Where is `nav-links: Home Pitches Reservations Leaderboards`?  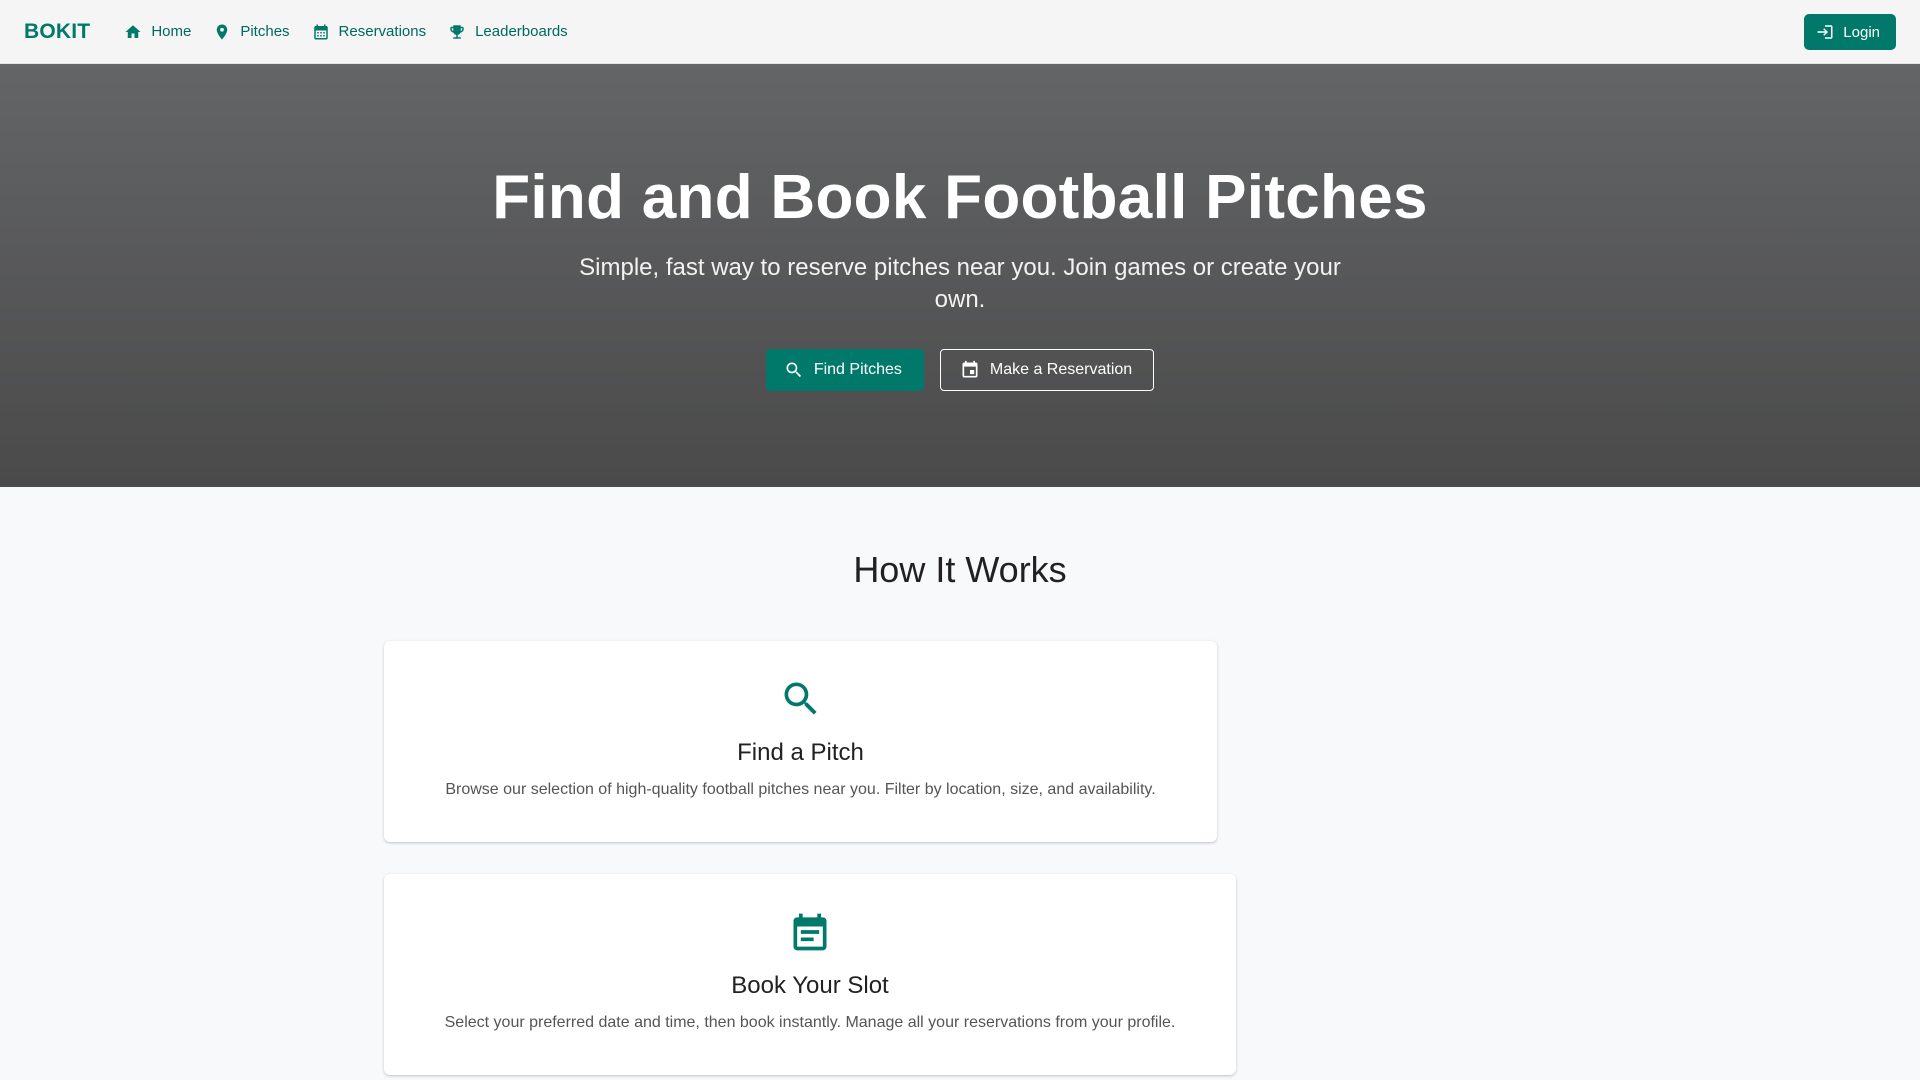
nav-links: Home Pitches Reservations Leaderboards is located at coordinates (346, 32).